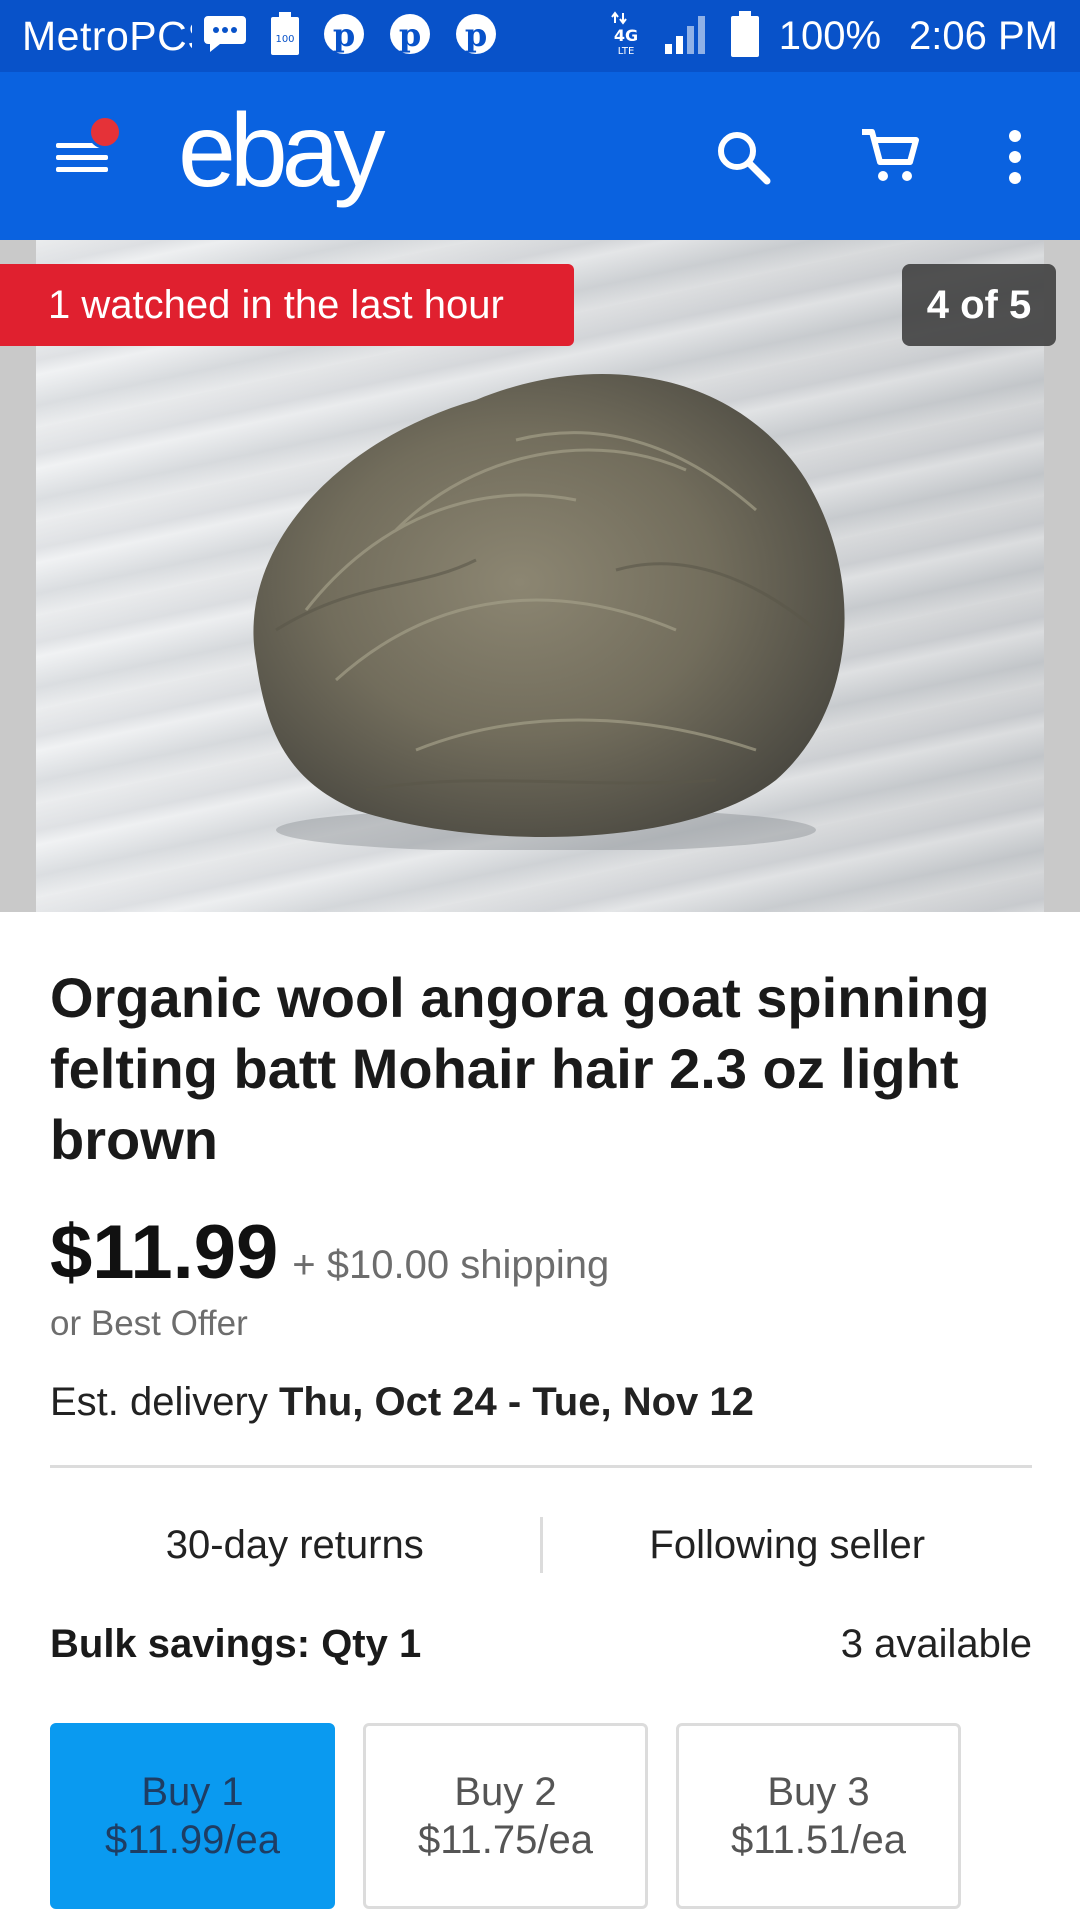  What do you see at coordinates (192, 1792) in the screenshot?
I see `option-quantity: Buy 1` at bounding box center [192, 1792].